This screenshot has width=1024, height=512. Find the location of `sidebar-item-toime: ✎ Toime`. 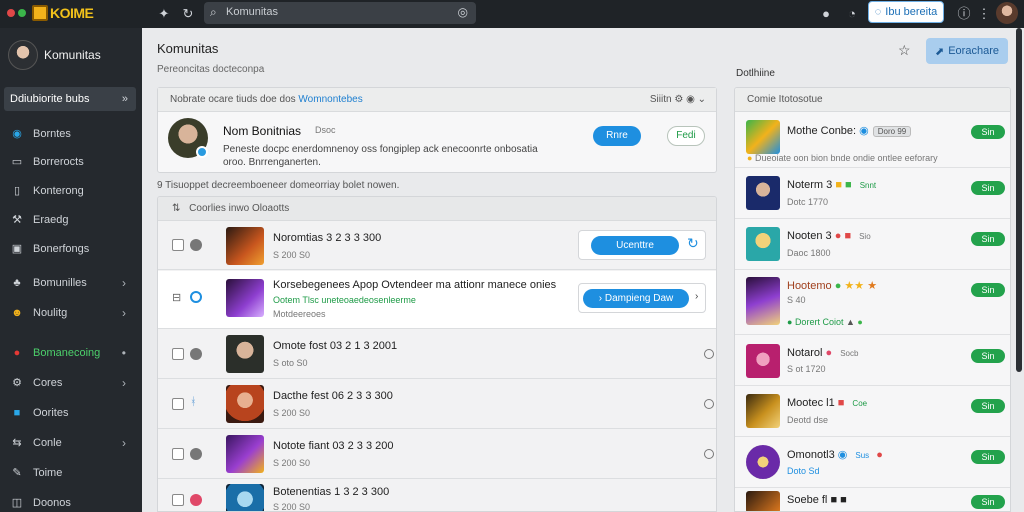

sidebar-item-toime: ✎ Toime is located at coordinates (71, 473).